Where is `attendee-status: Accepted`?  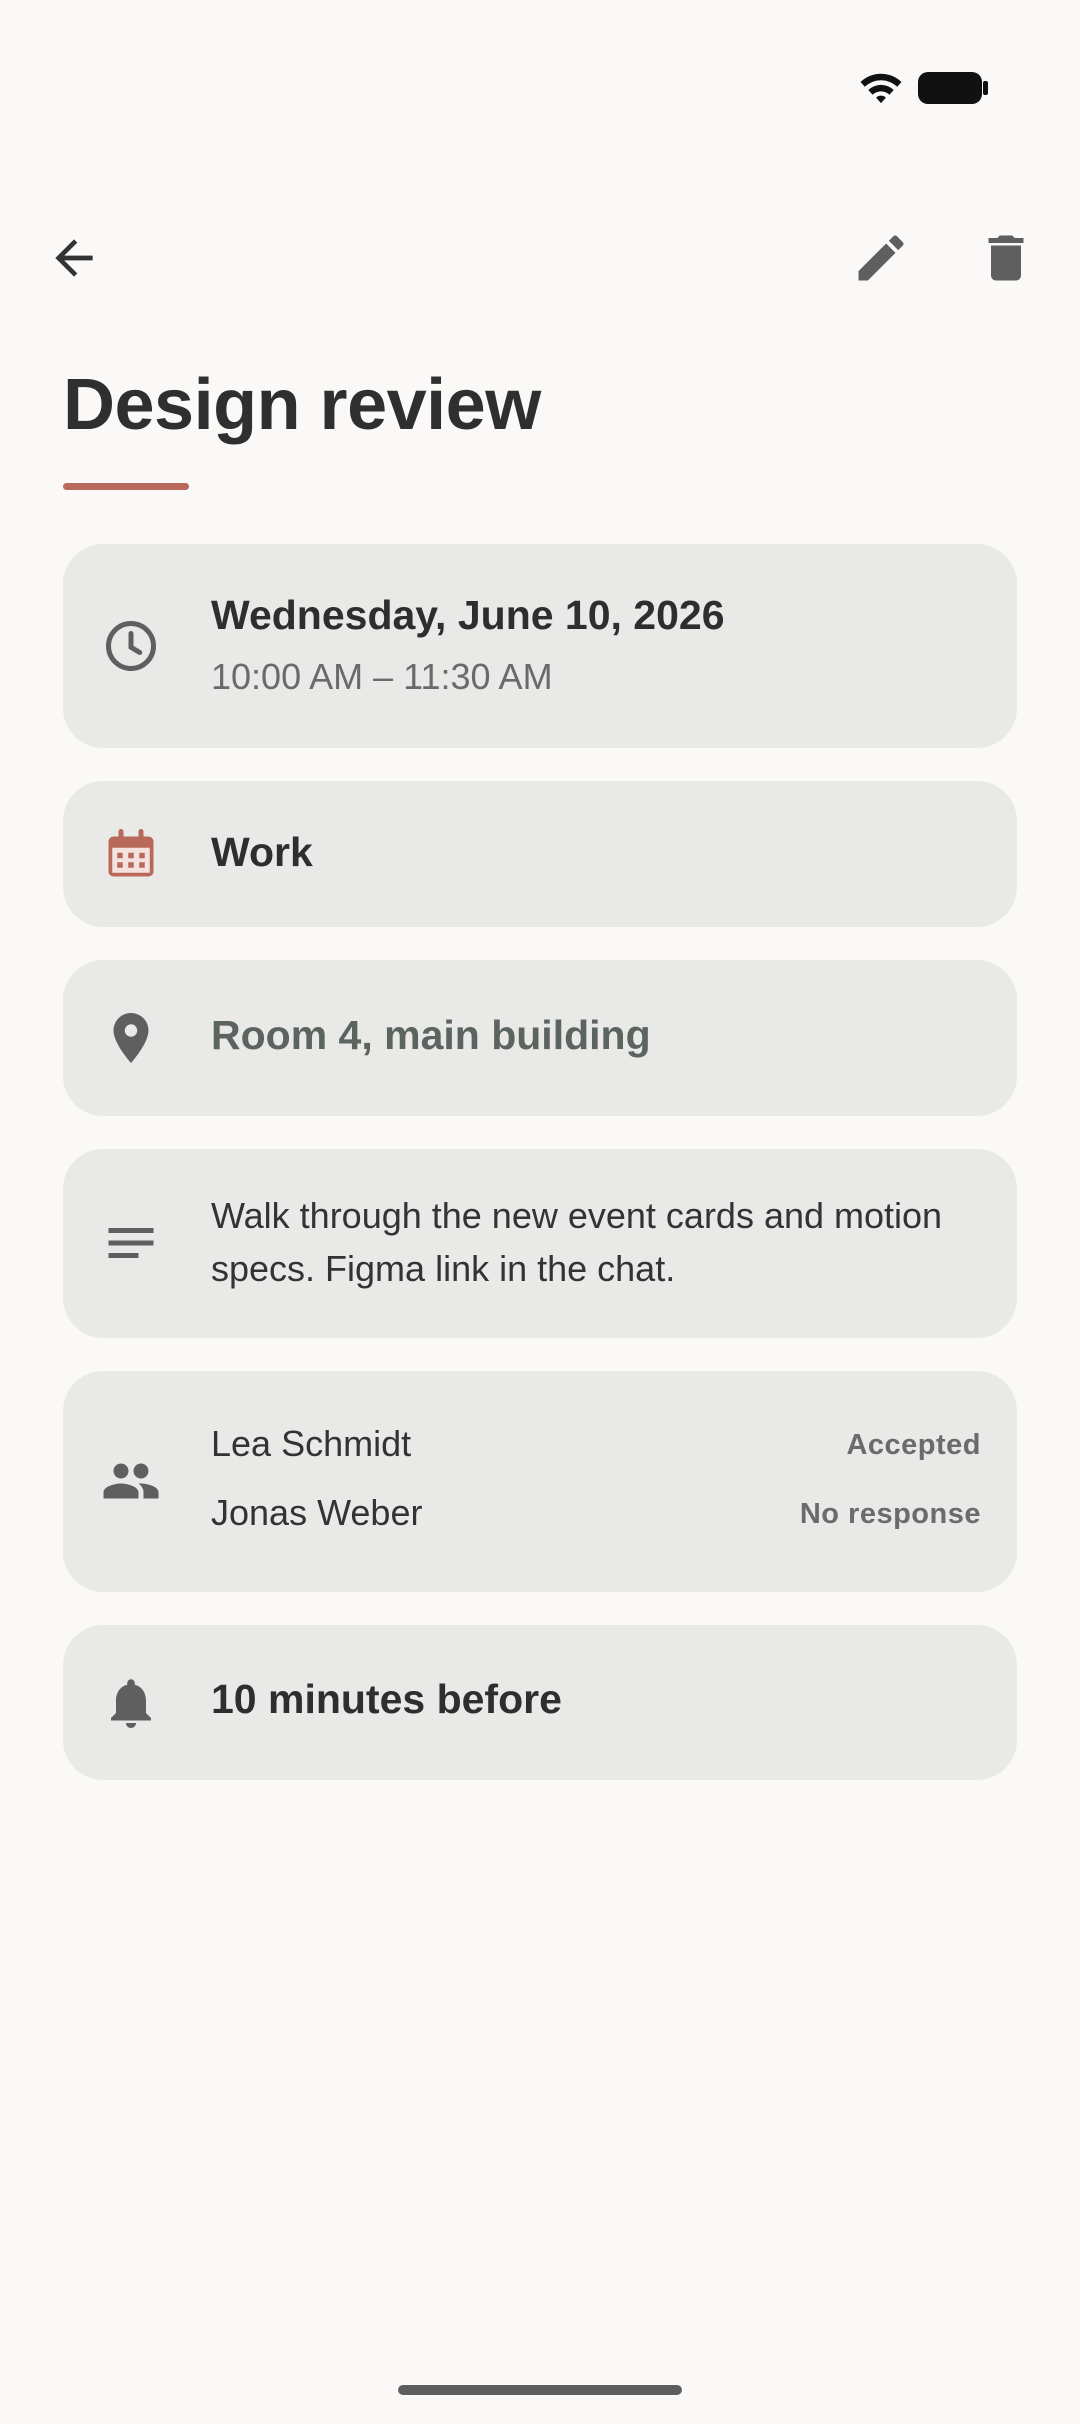
attendee-status: Accepted is located at coordinates (913, 1445).